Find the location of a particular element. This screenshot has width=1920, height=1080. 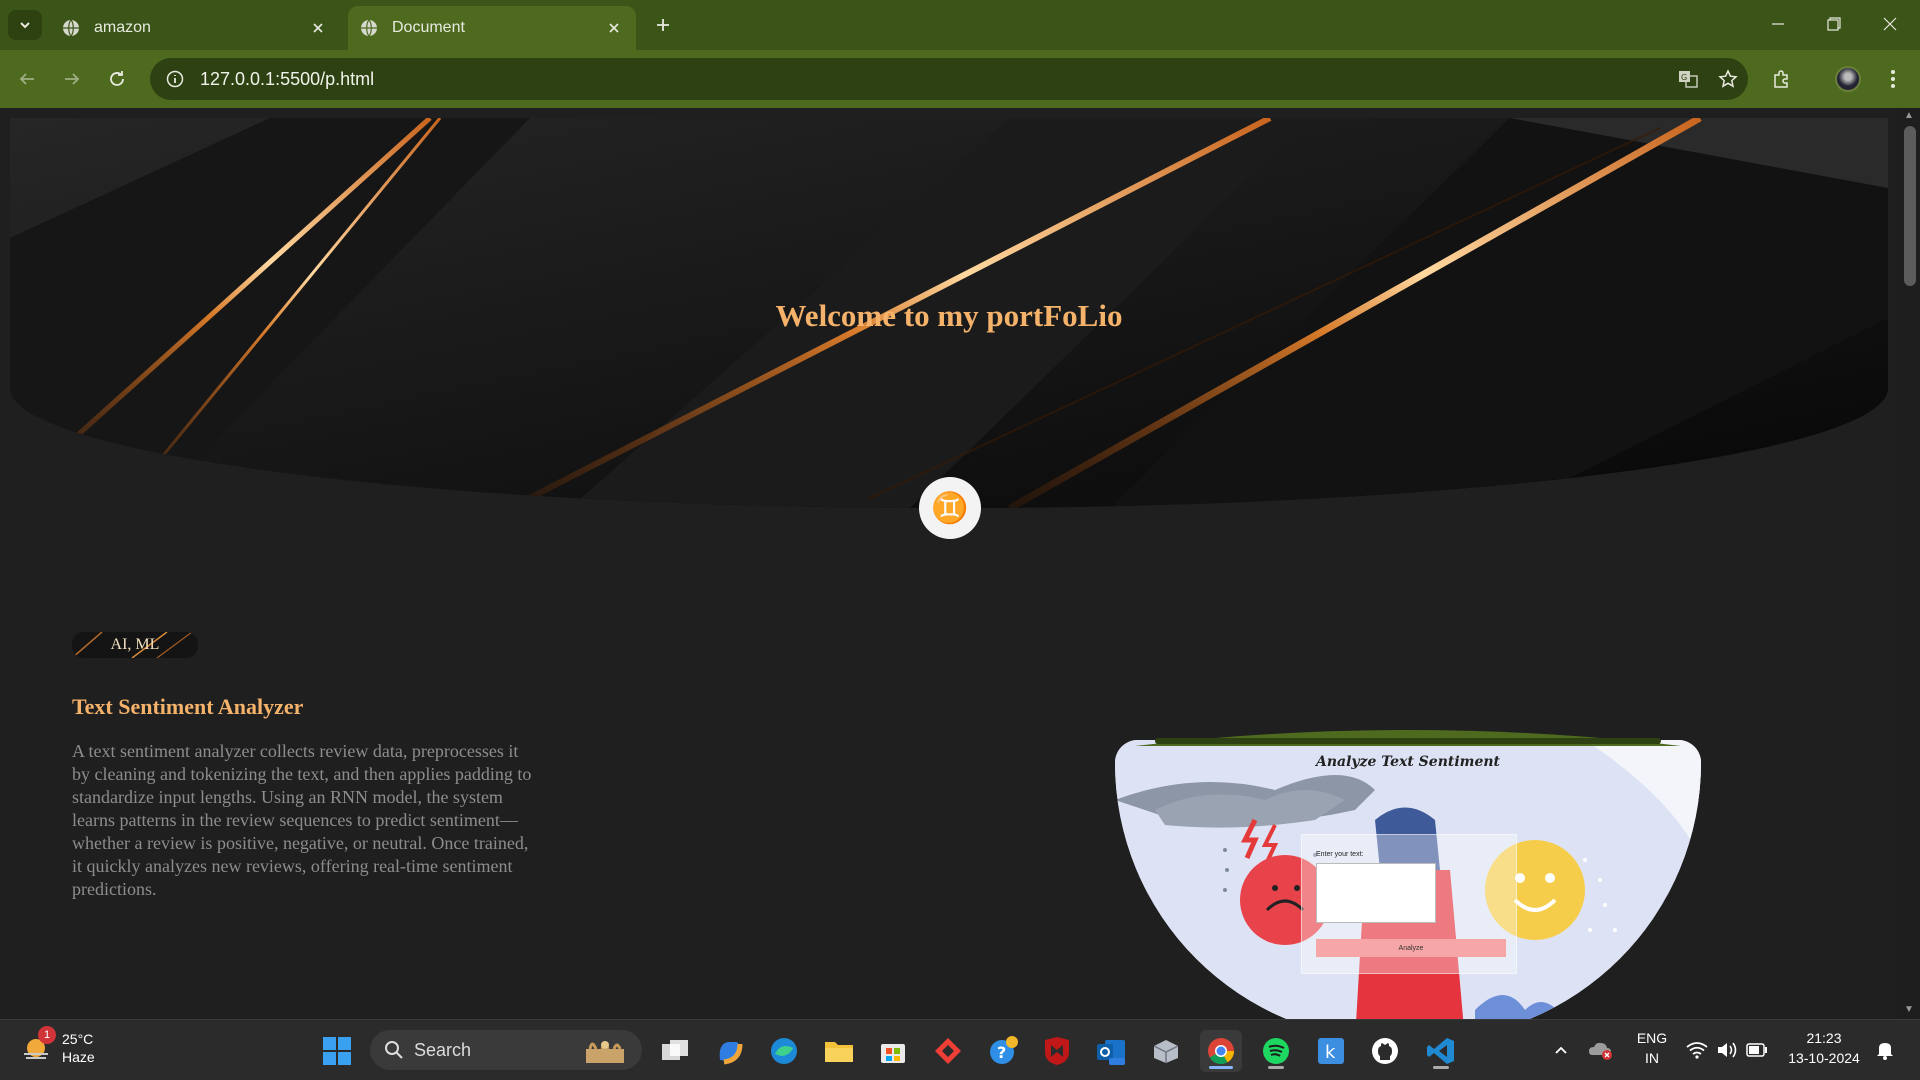

chevron-up-icon is located at coordinates (1561, 1050).